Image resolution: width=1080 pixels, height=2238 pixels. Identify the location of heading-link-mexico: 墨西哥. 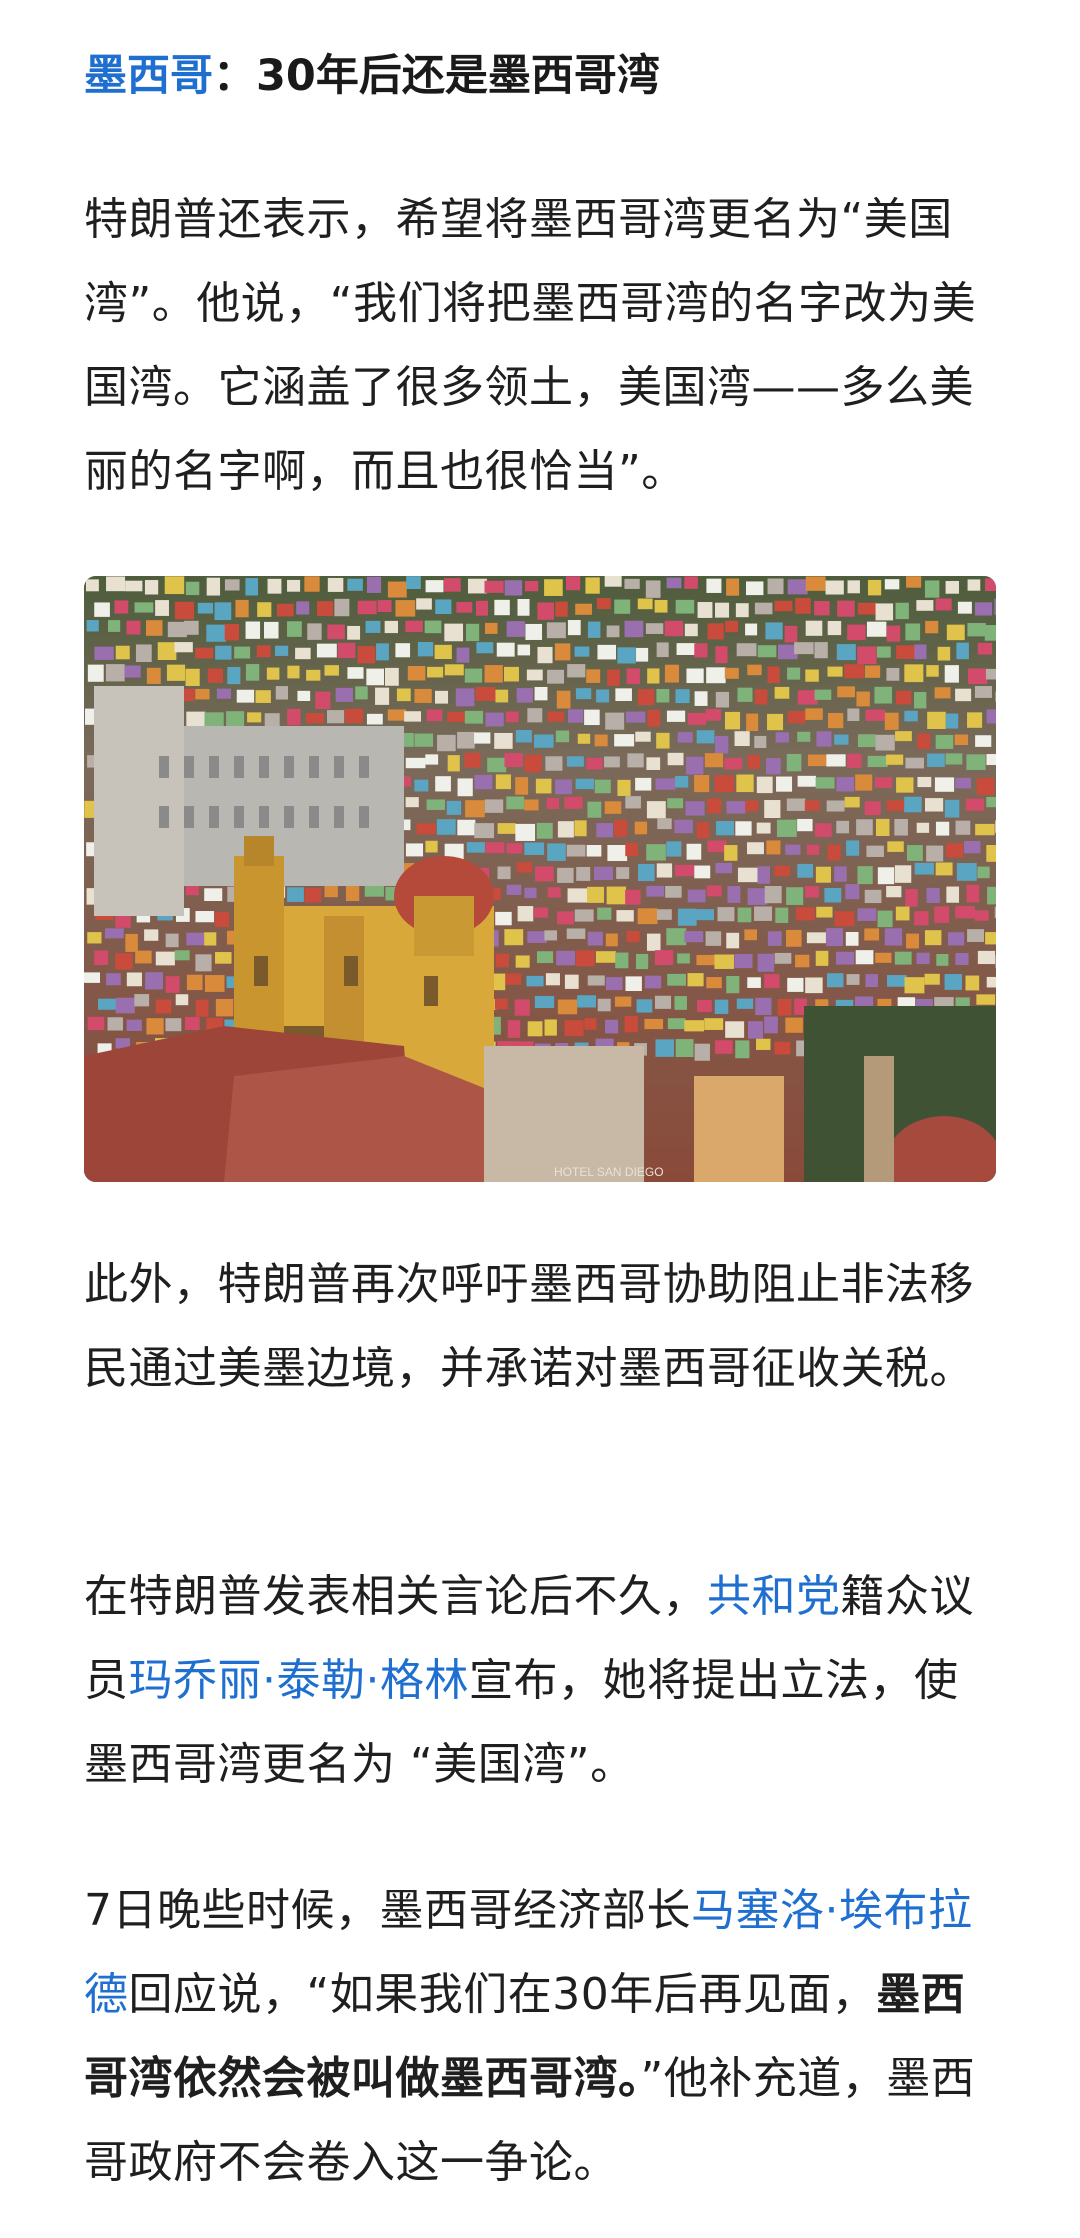
(148, 76).